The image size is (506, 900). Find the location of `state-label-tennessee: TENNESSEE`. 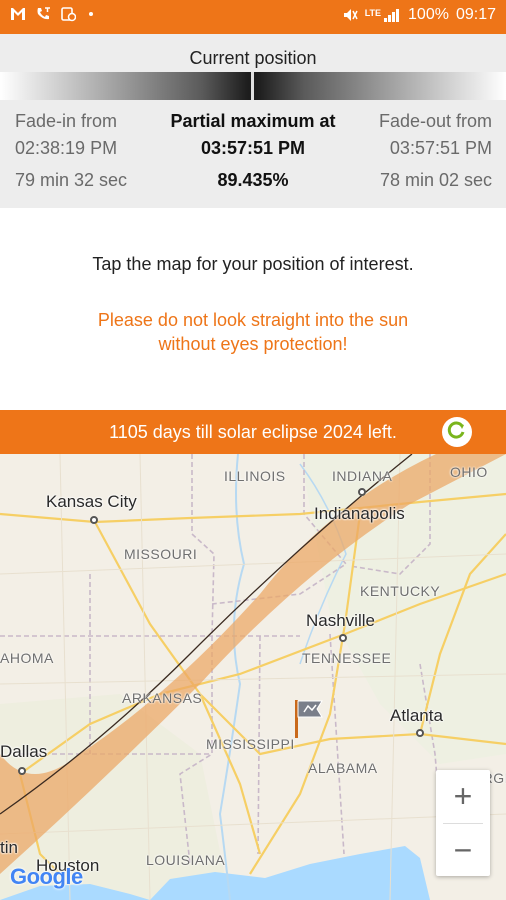

state-label-tennessee: TENNESSEE is located at coordinates (347, 658).